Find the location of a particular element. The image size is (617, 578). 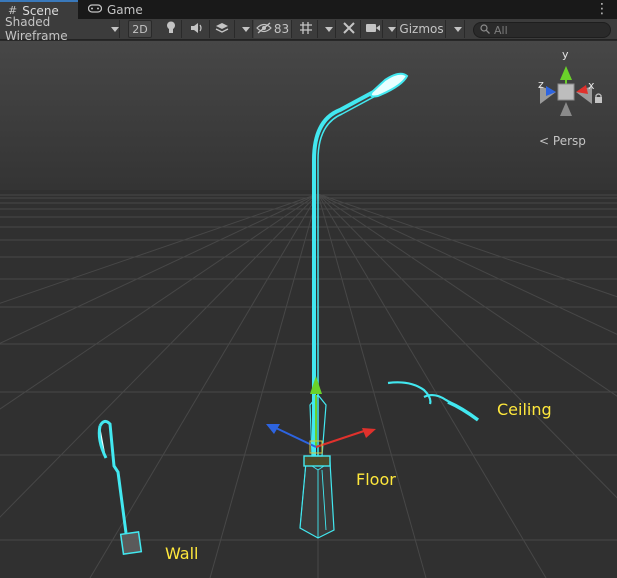

camera-button is located at coordinates (373, 29).